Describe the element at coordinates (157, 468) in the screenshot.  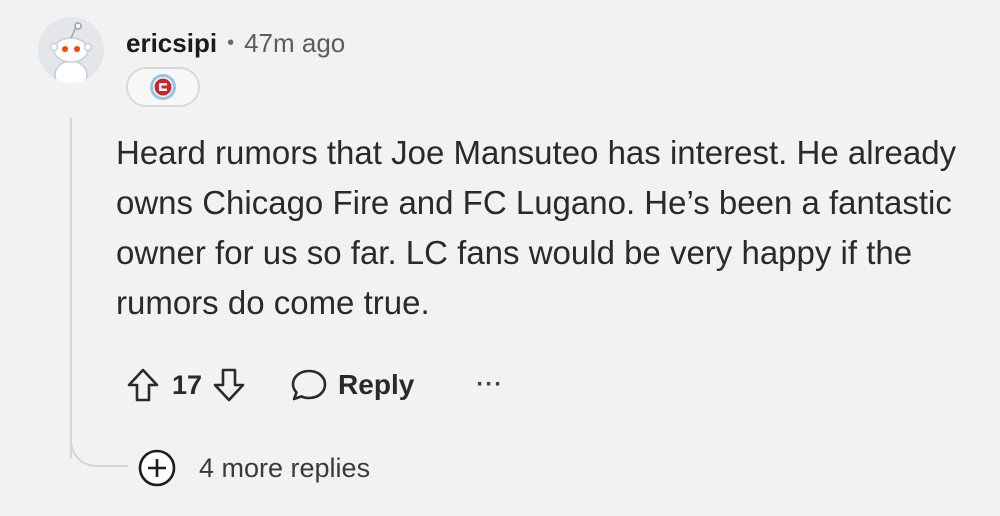
I see `plus-circle-icon` at that location.